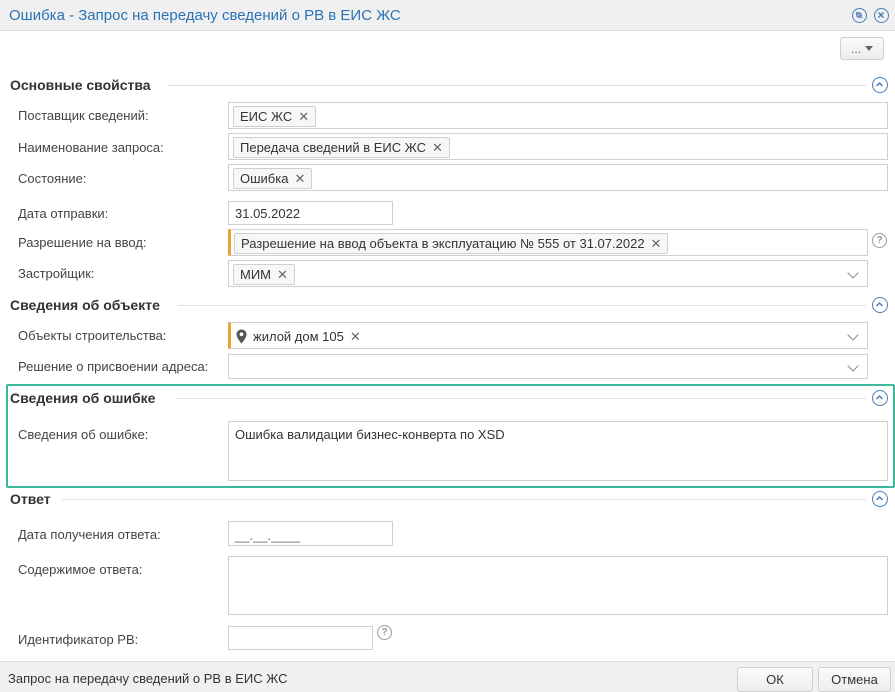 The image size is (895, 692). What do you see at coordinates (333, 147) in the screenshot?
I see `request-name-tag-text: Передача сведений в ЕИС ЖС` at bounding box center [333, 147].